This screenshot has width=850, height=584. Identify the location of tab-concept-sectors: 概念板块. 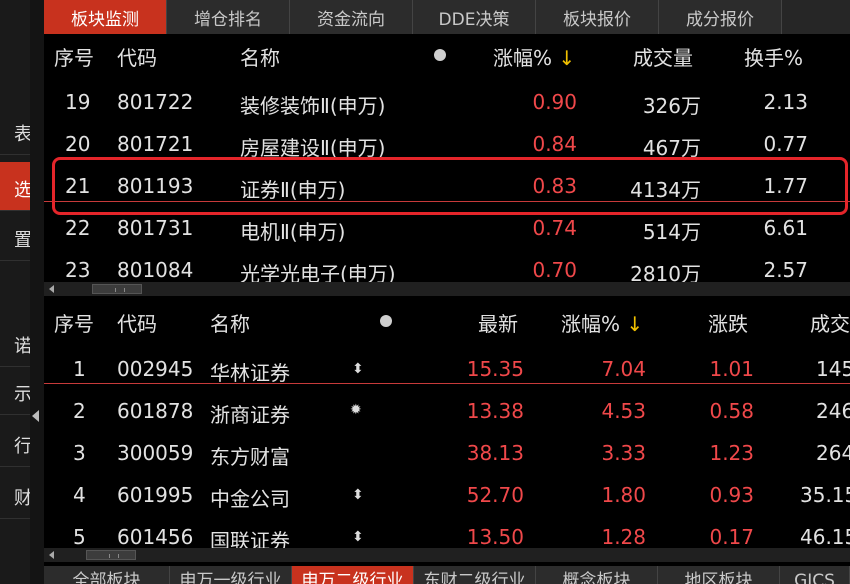
(597, 575).